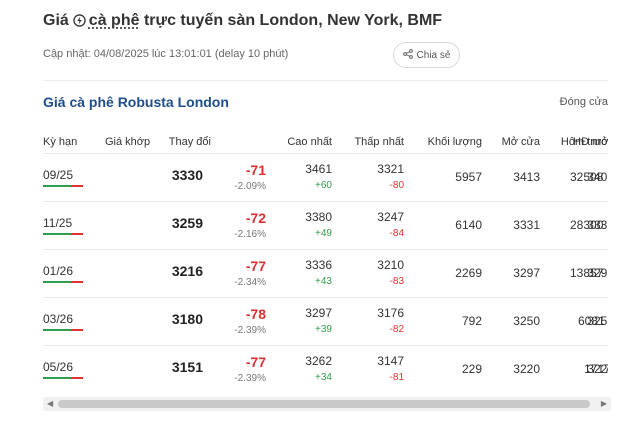 The width and height of the screenshot is (633, 441). I want to click on title-keyword-link: cà phê, so click(114, 20).